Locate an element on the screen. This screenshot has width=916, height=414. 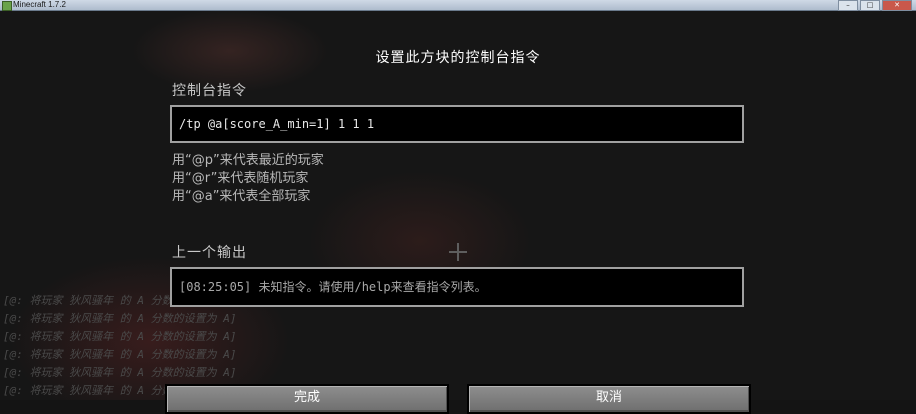
maximize-button: □ is located at coordinates (870, 5).